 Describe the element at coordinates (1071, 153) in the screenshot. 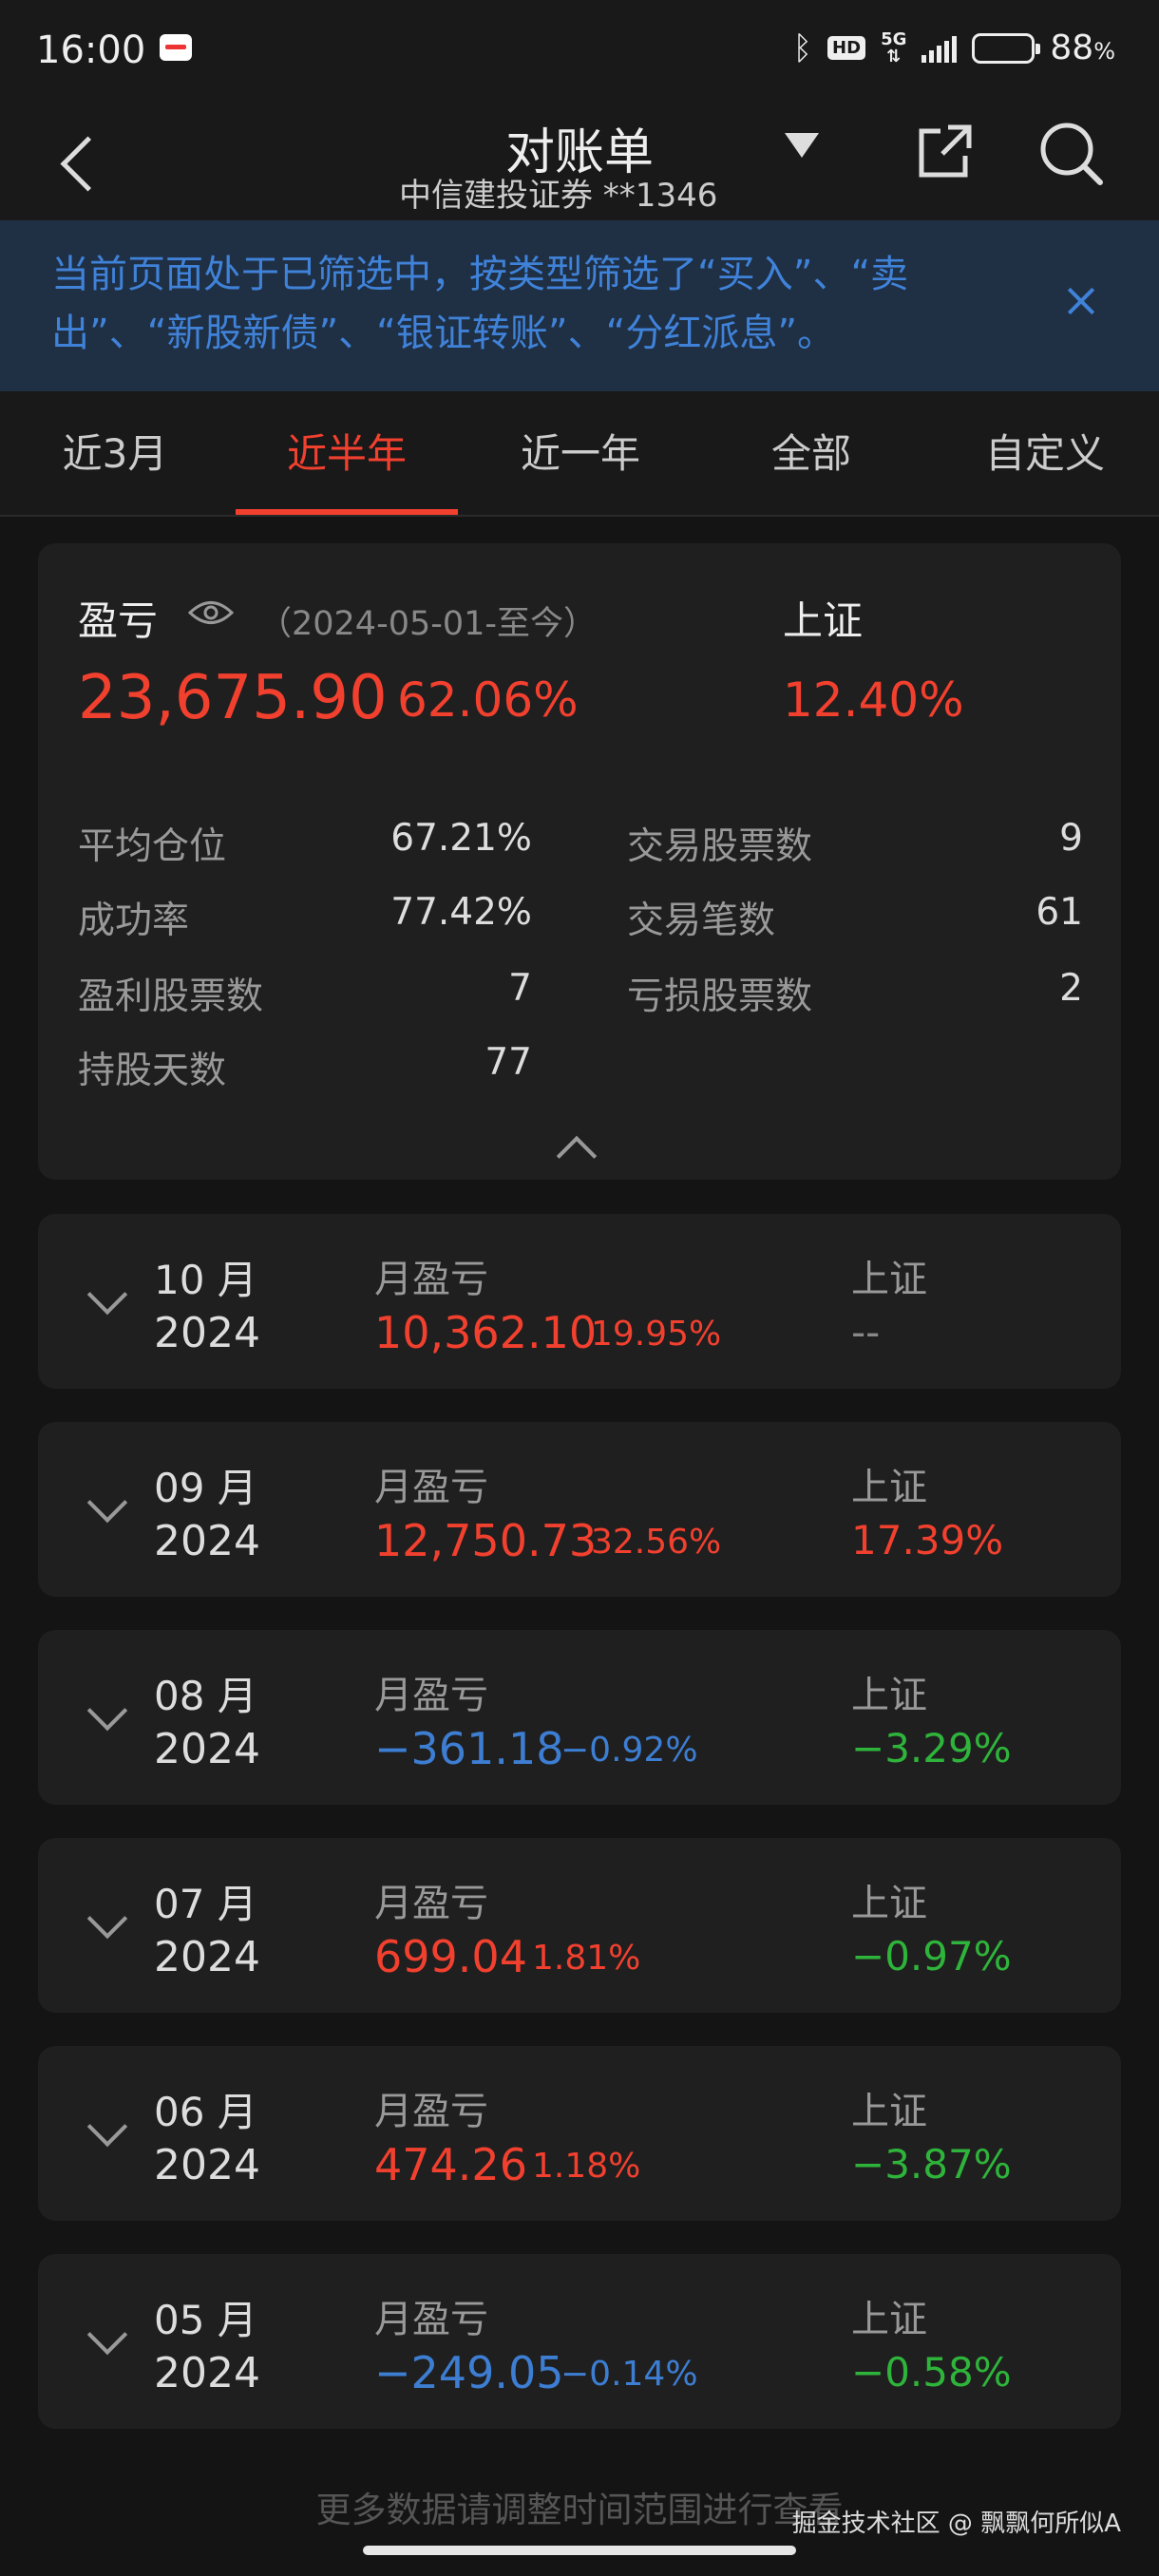

I see `search-icon` at that location.